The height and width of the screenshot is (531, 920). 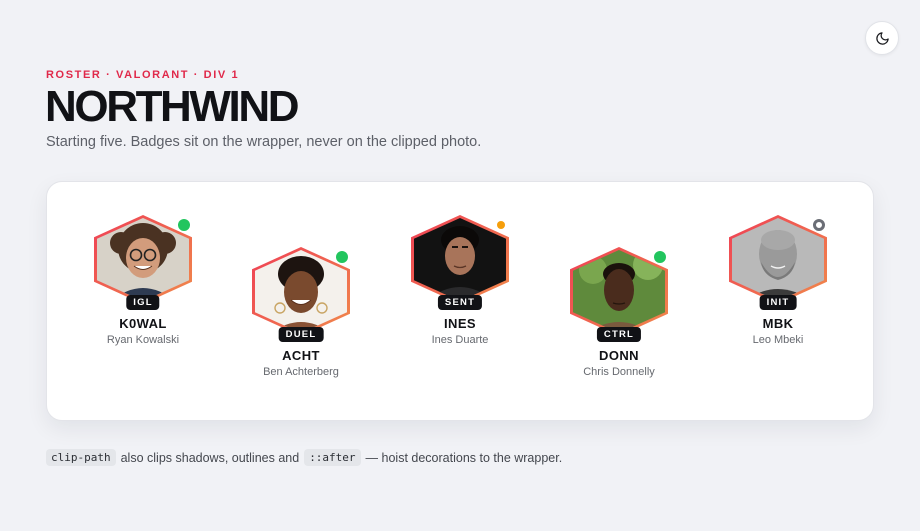 I want to click on avatar-wrapper: CTRL, so click(x=619, y=294).